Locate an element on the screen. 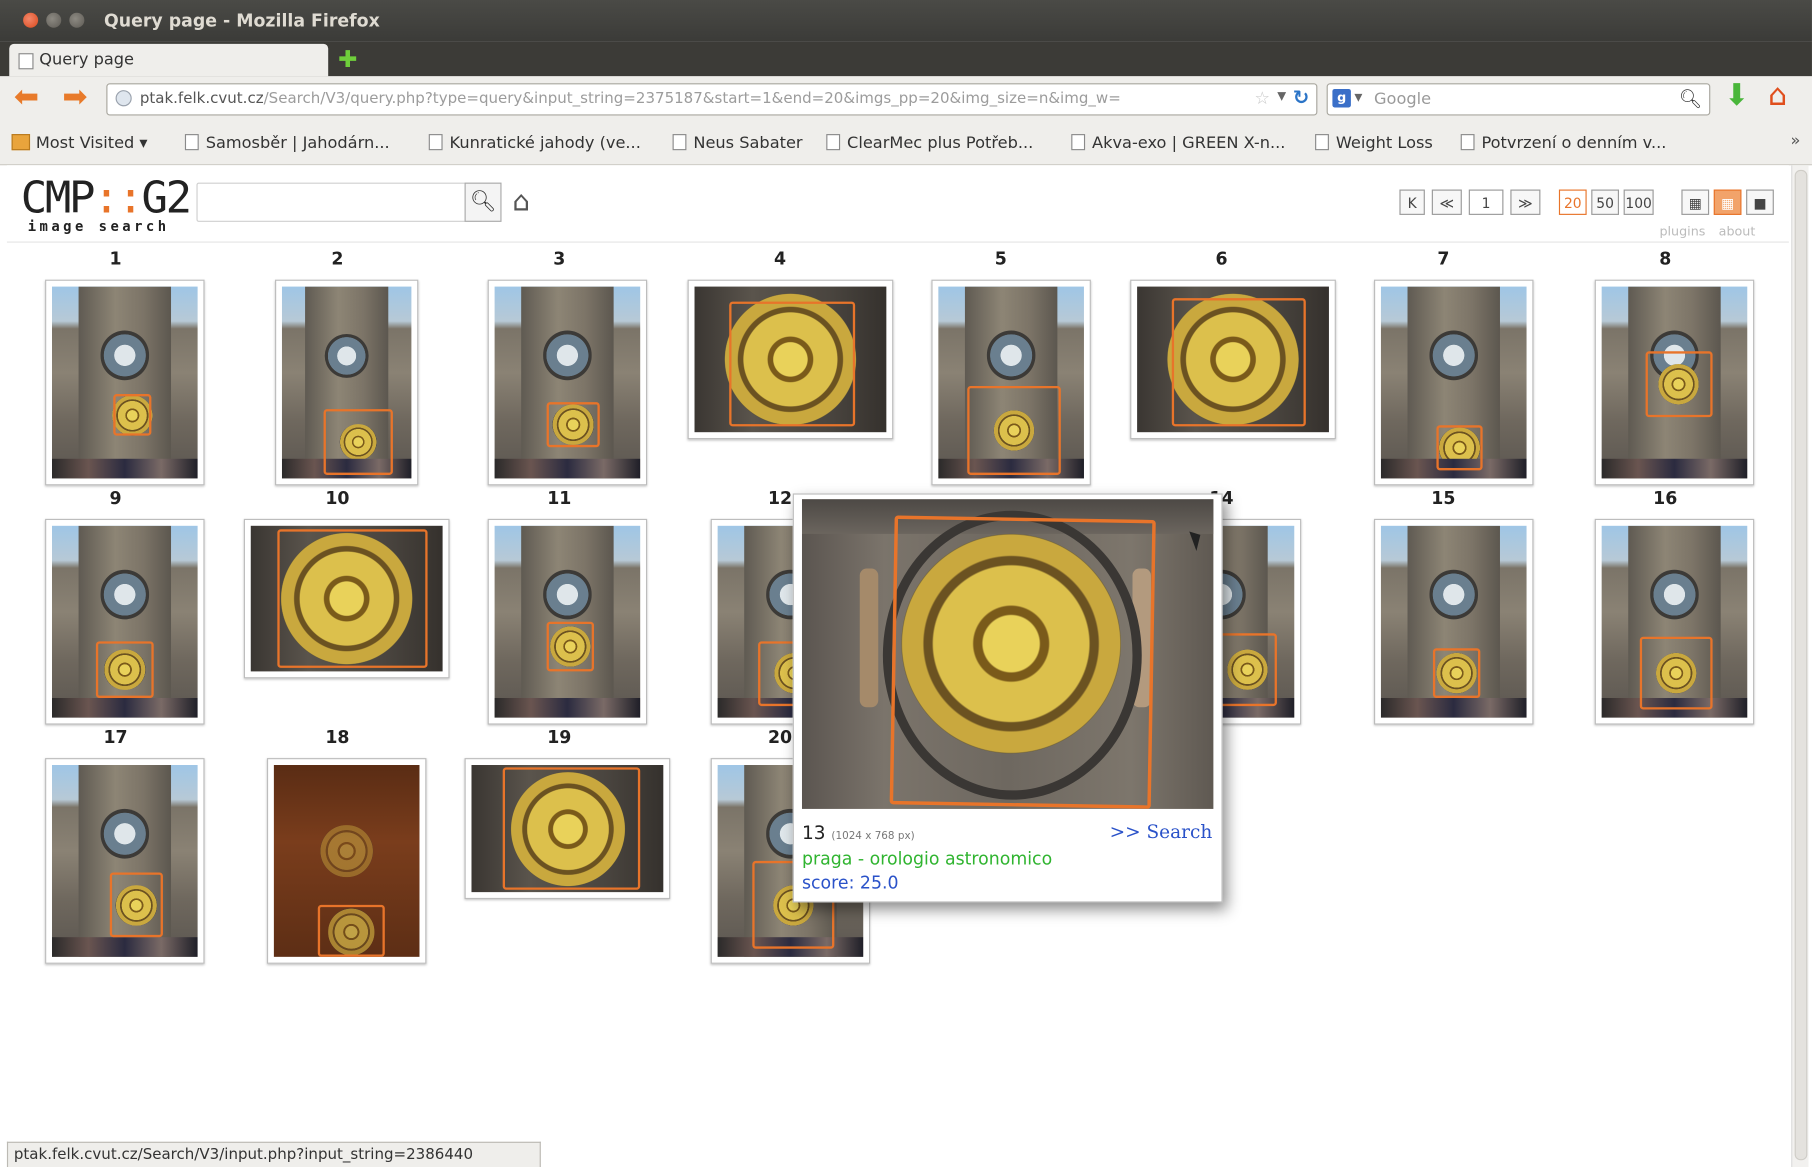  plugins-about-links: plugins about is located at coordinates (1707, 231).